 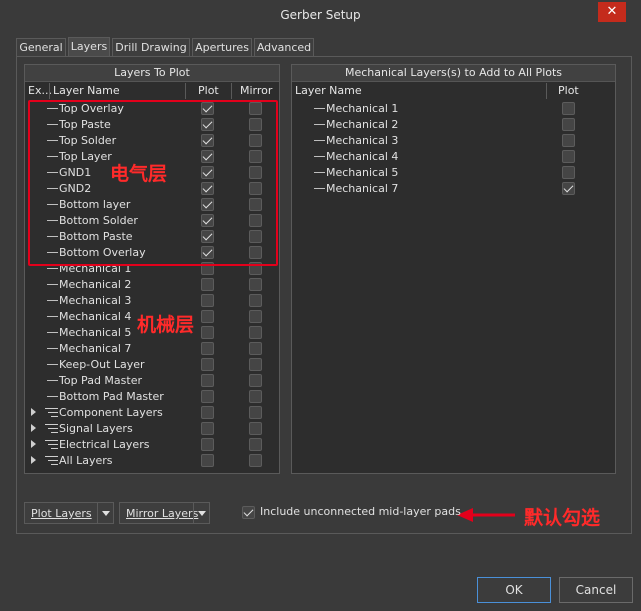 I want to click on tab-layers: Layers, so click(x=89, y=46).